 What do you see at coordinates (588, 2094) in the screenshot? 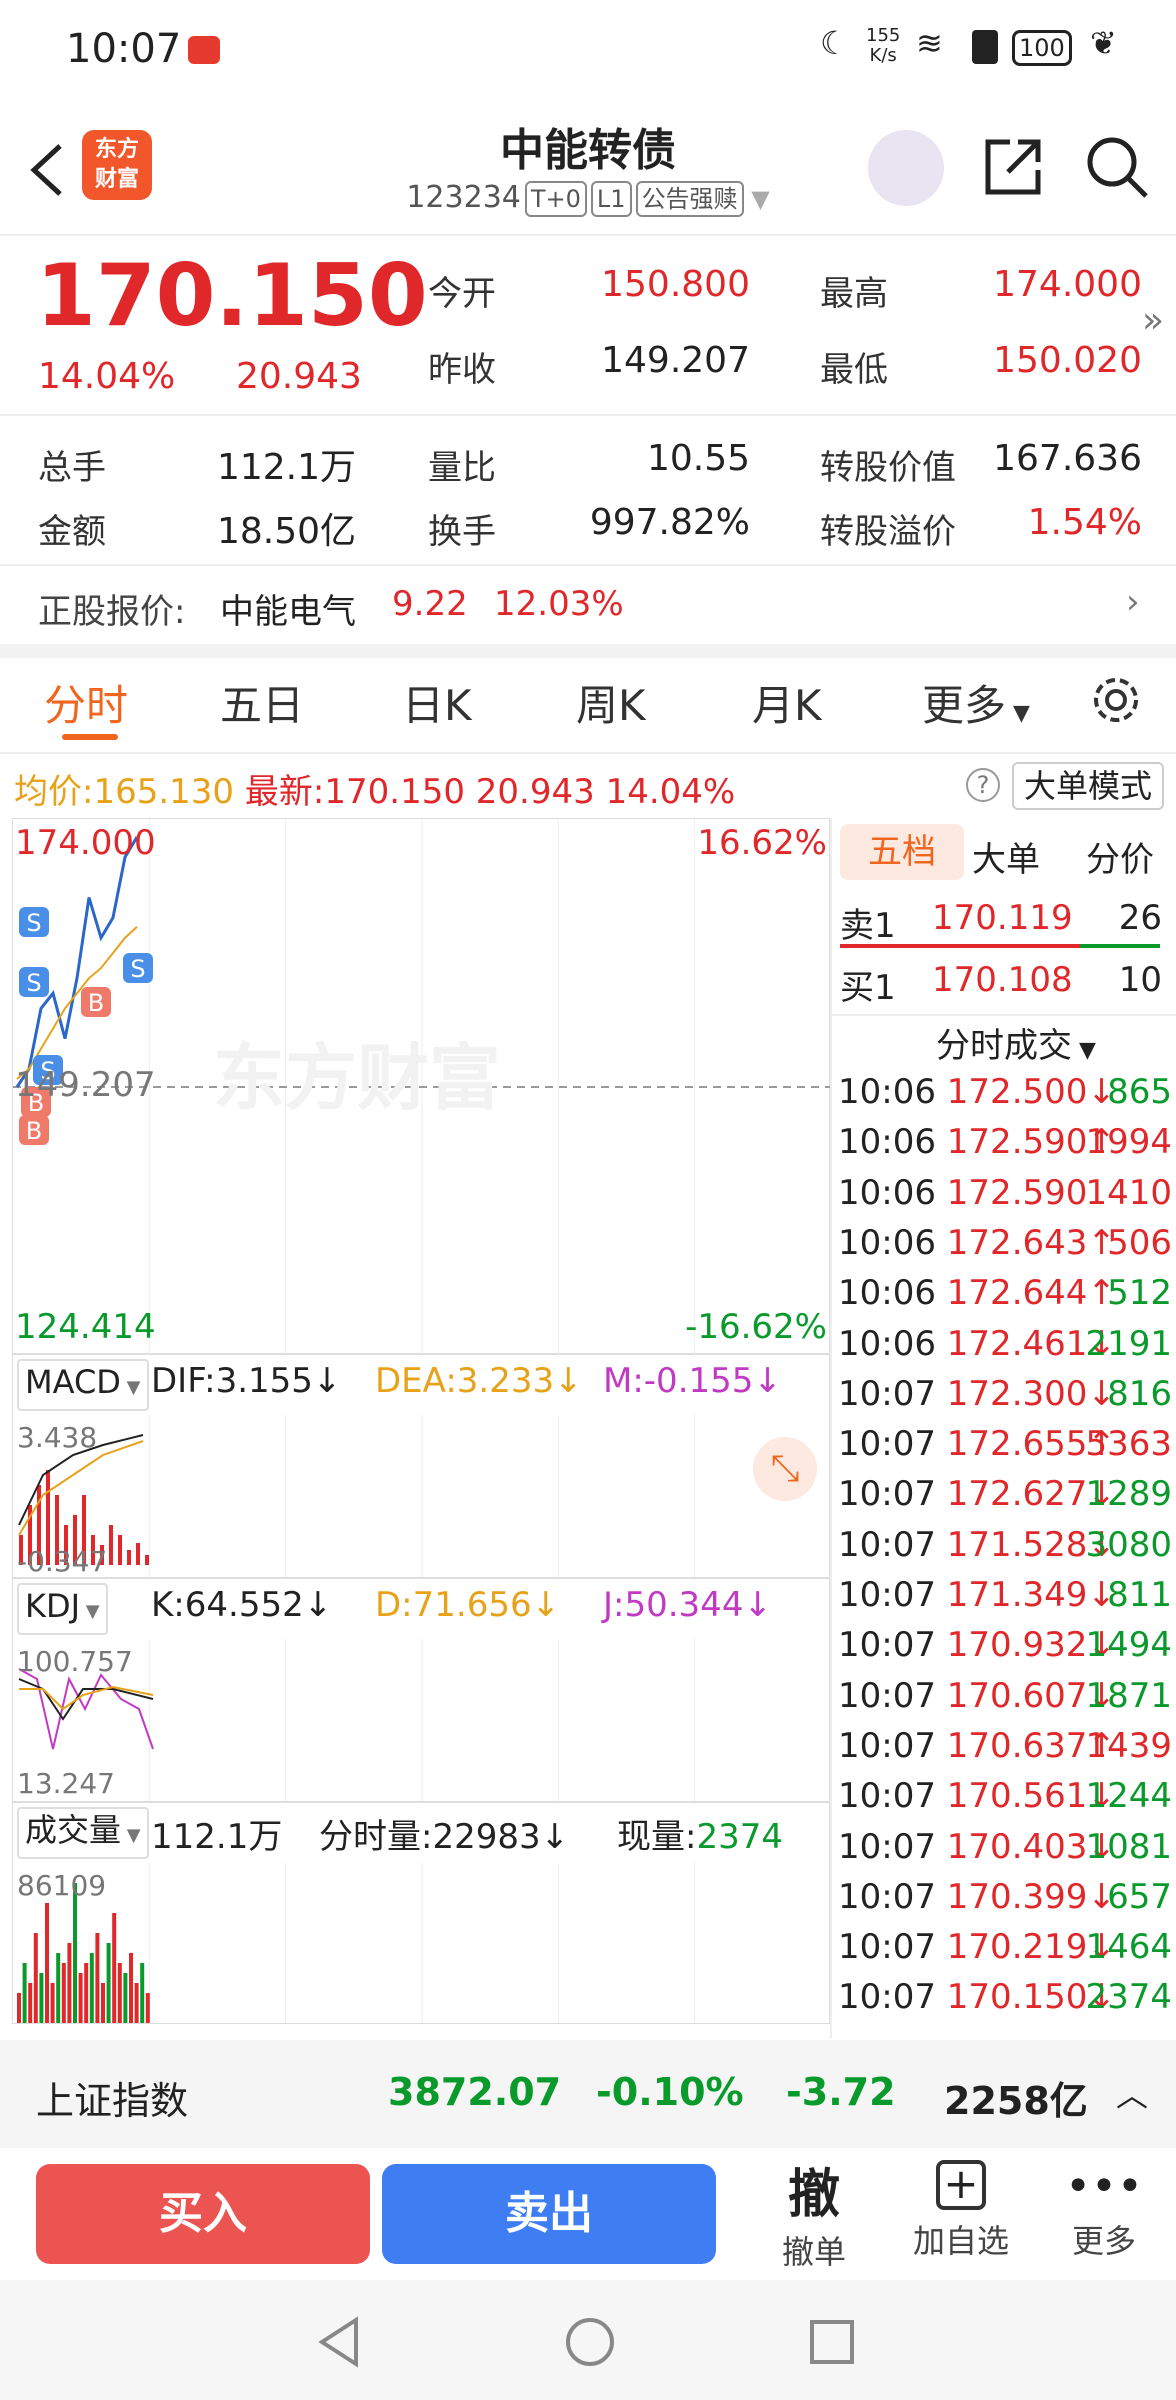
I see `index-bar: 上证指数 3872.07 -0.10% -3.72 2258亿 ︿` at bounding box center [588, 2094].